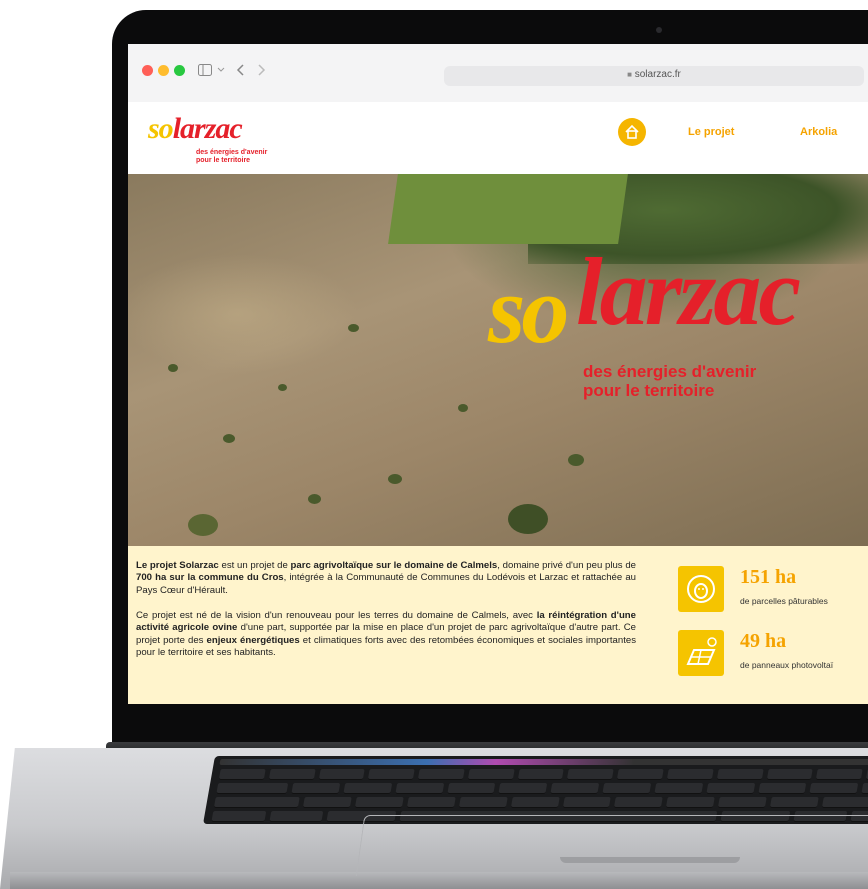 This screenshot has width=868, height=889. I want to click on sidebar-icon, so click(205, 70).